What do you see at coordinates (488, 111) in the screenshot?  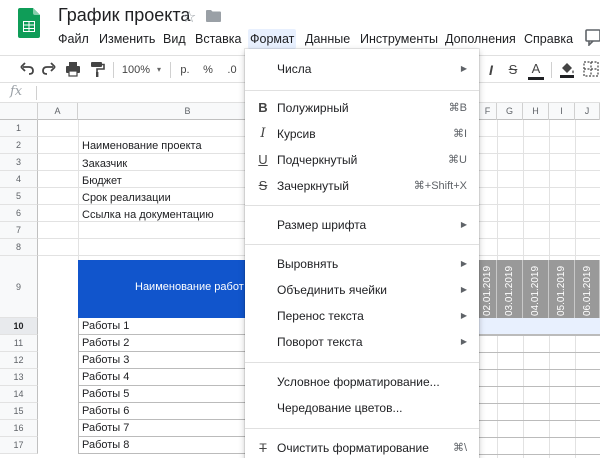 I see `column-header-f: F` at bounding box center [488, 111].